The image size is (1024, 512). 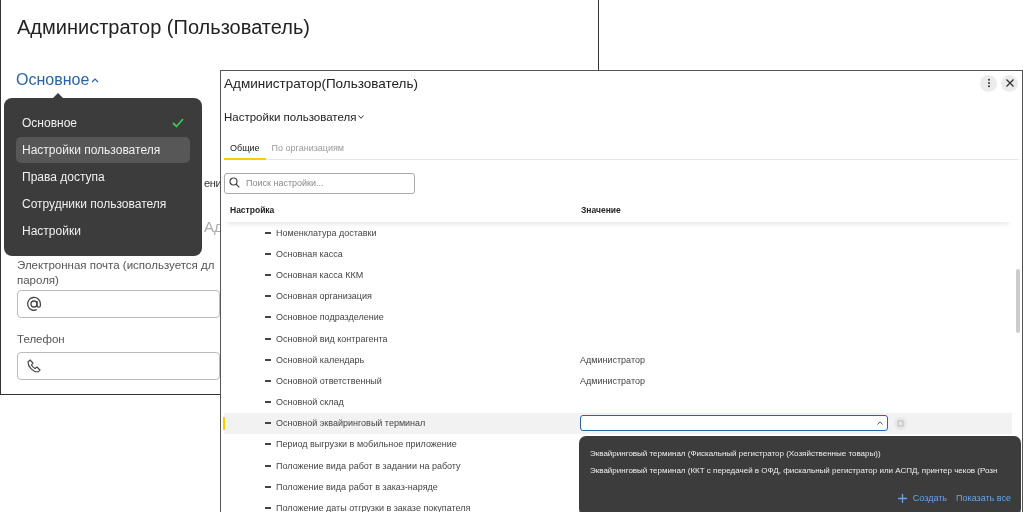 What do you see at coordinates (178, 123) in the screenshot?
I see `check-icon` at bounding box center [178, 123].